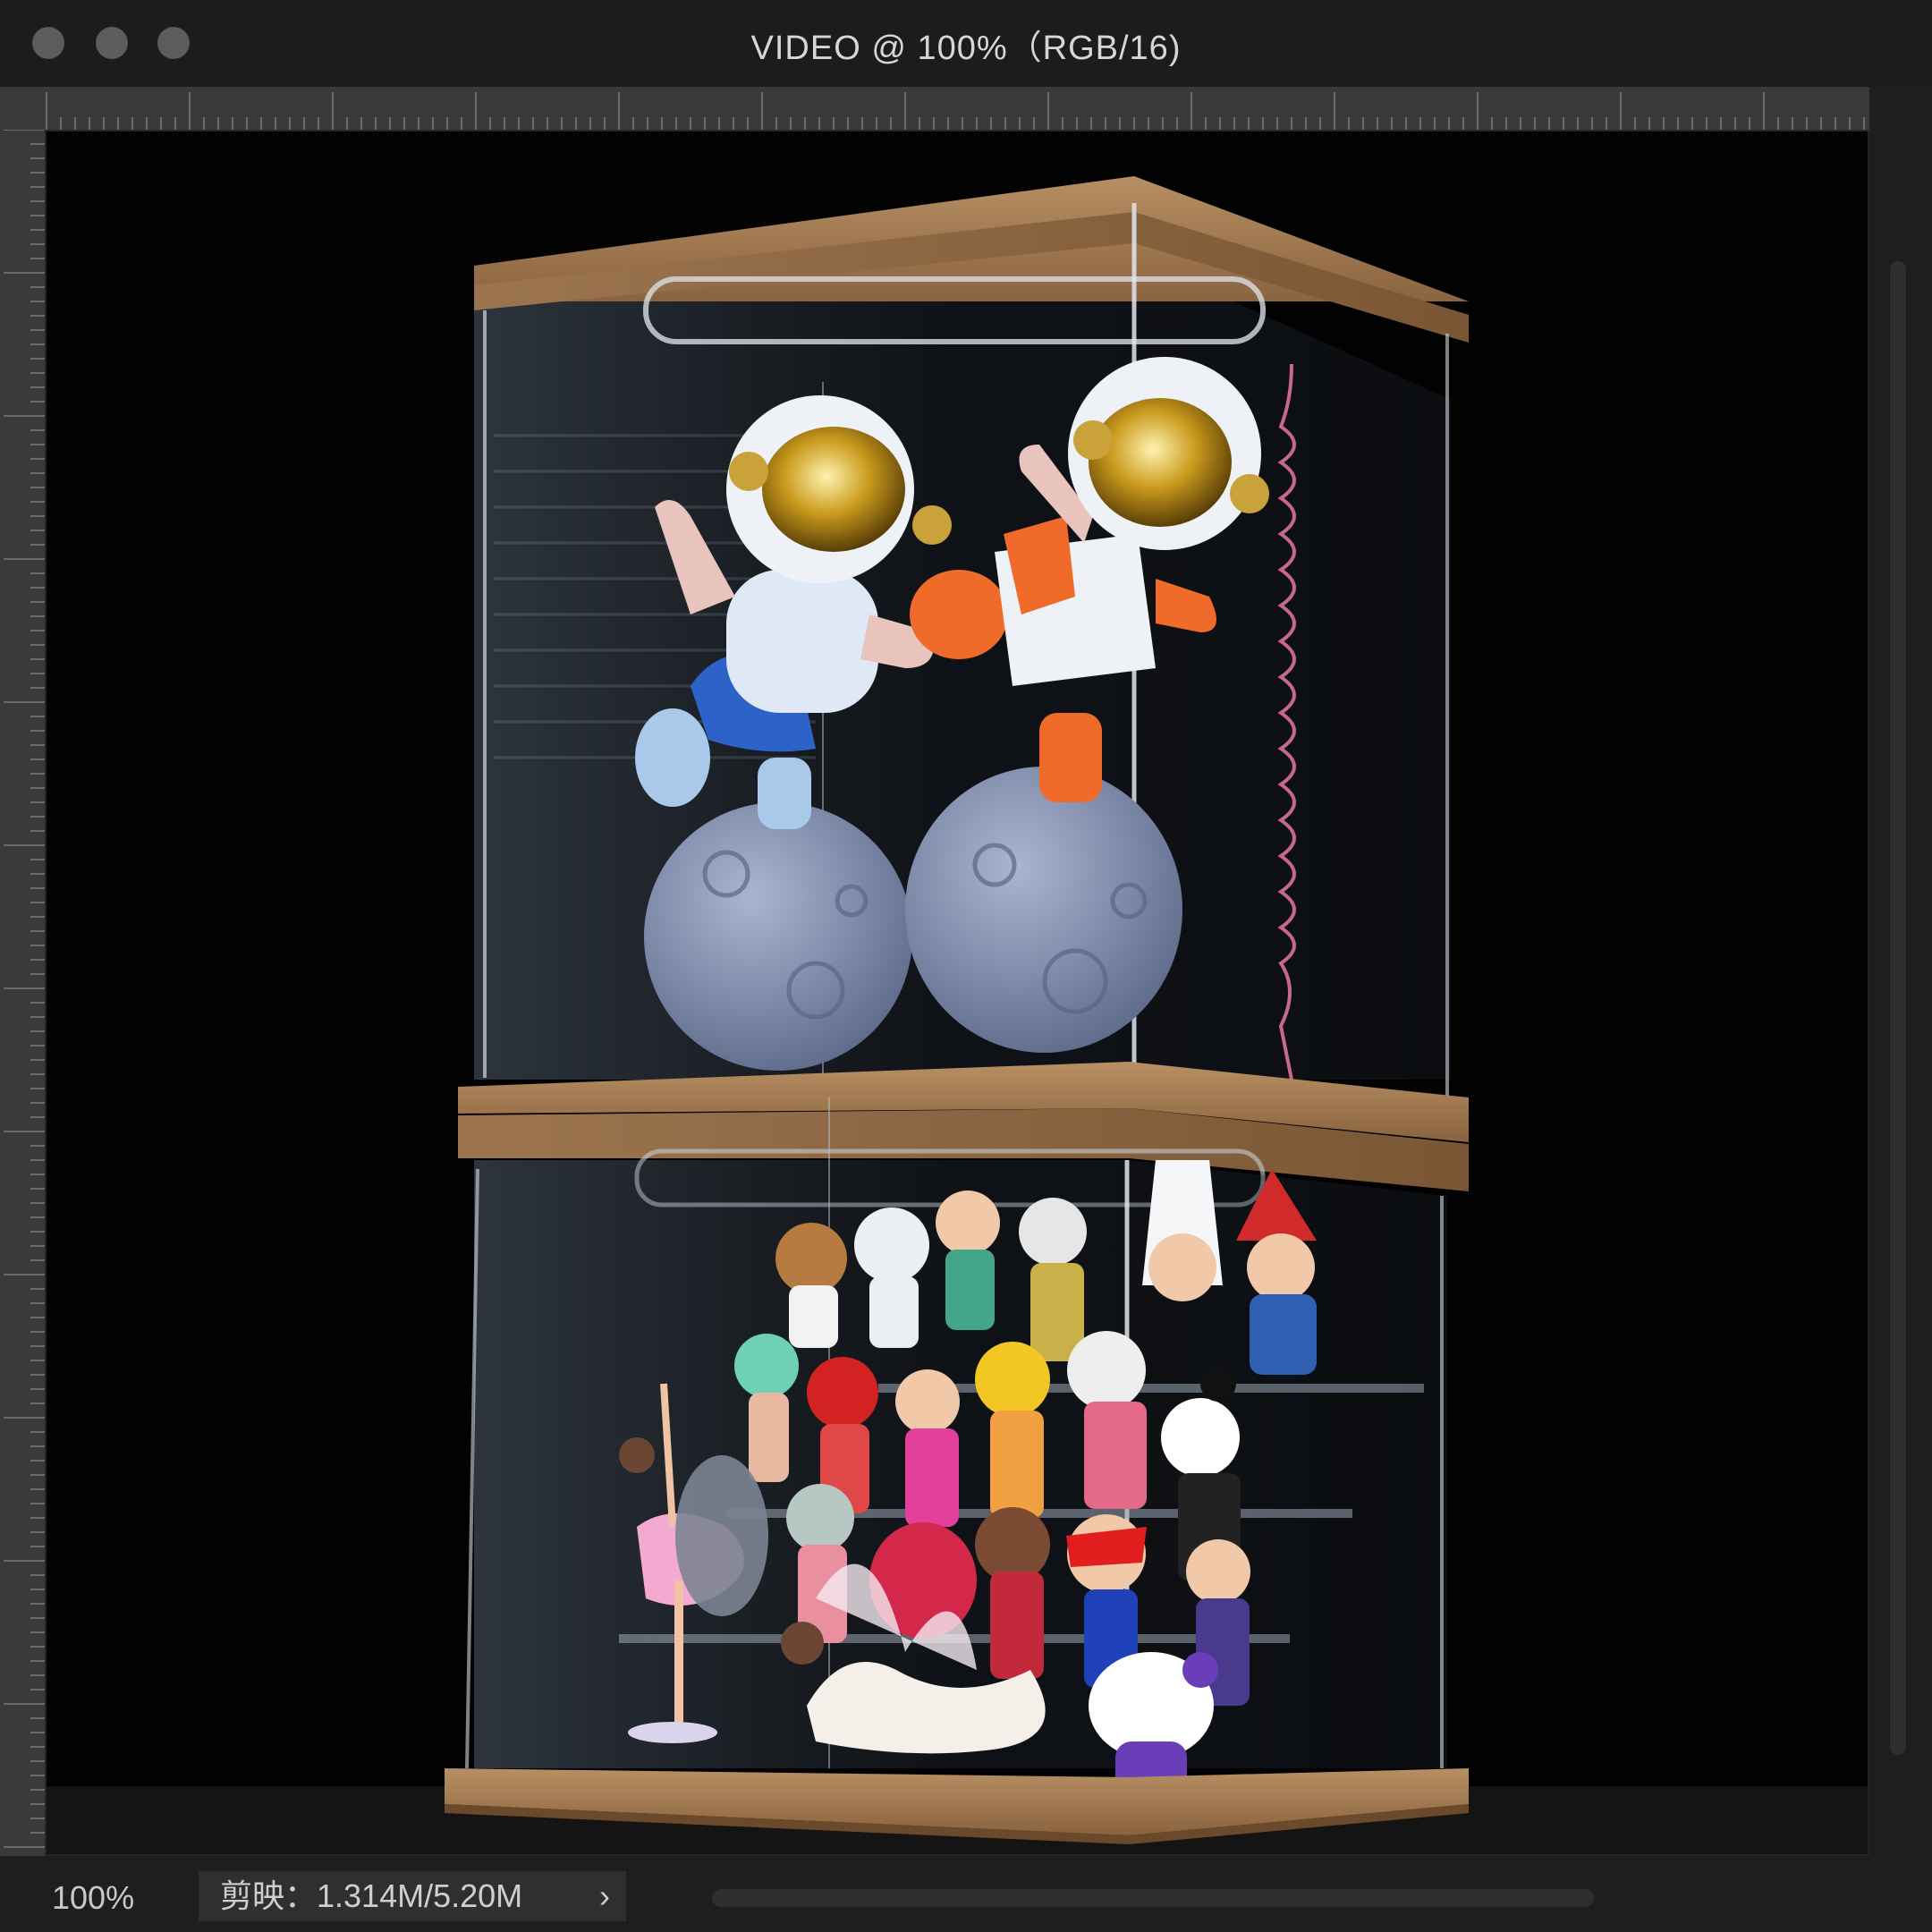  I want to click on chevron-right-icon: ›, so click(604, 1895).